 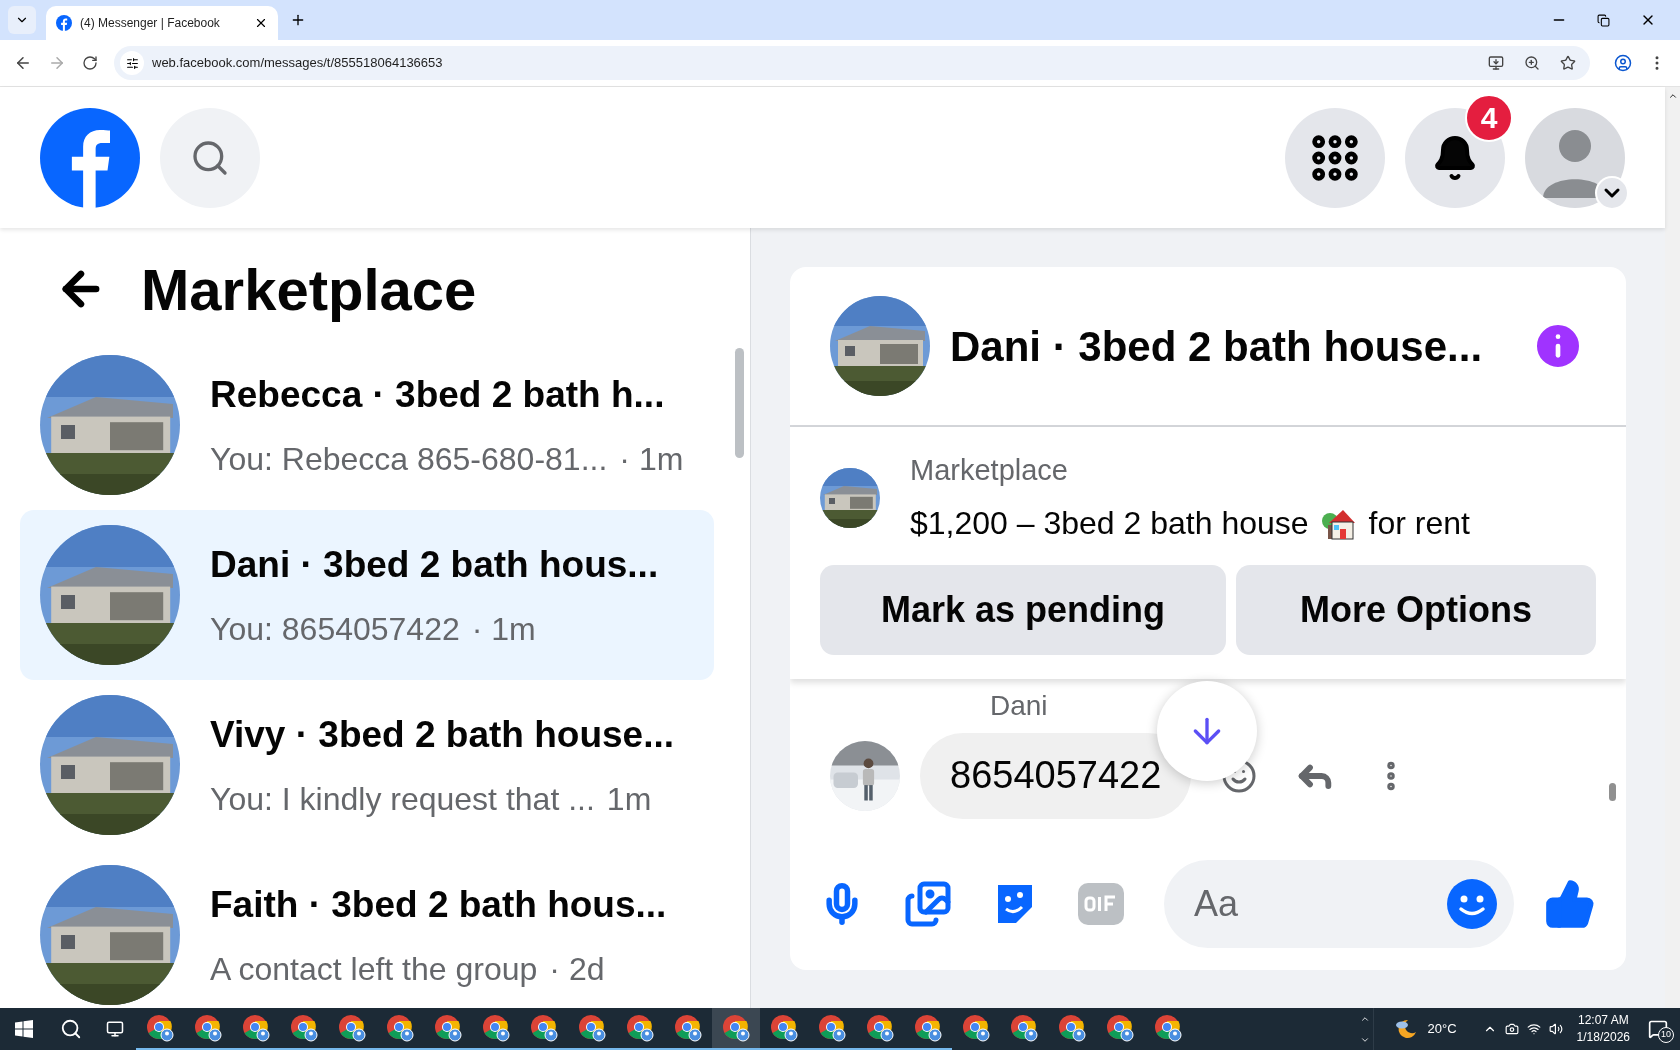 What do you see at coordinates (298, 20) in the screenshot?
I see `new-tab-icon` at bounding box center [298, 20].